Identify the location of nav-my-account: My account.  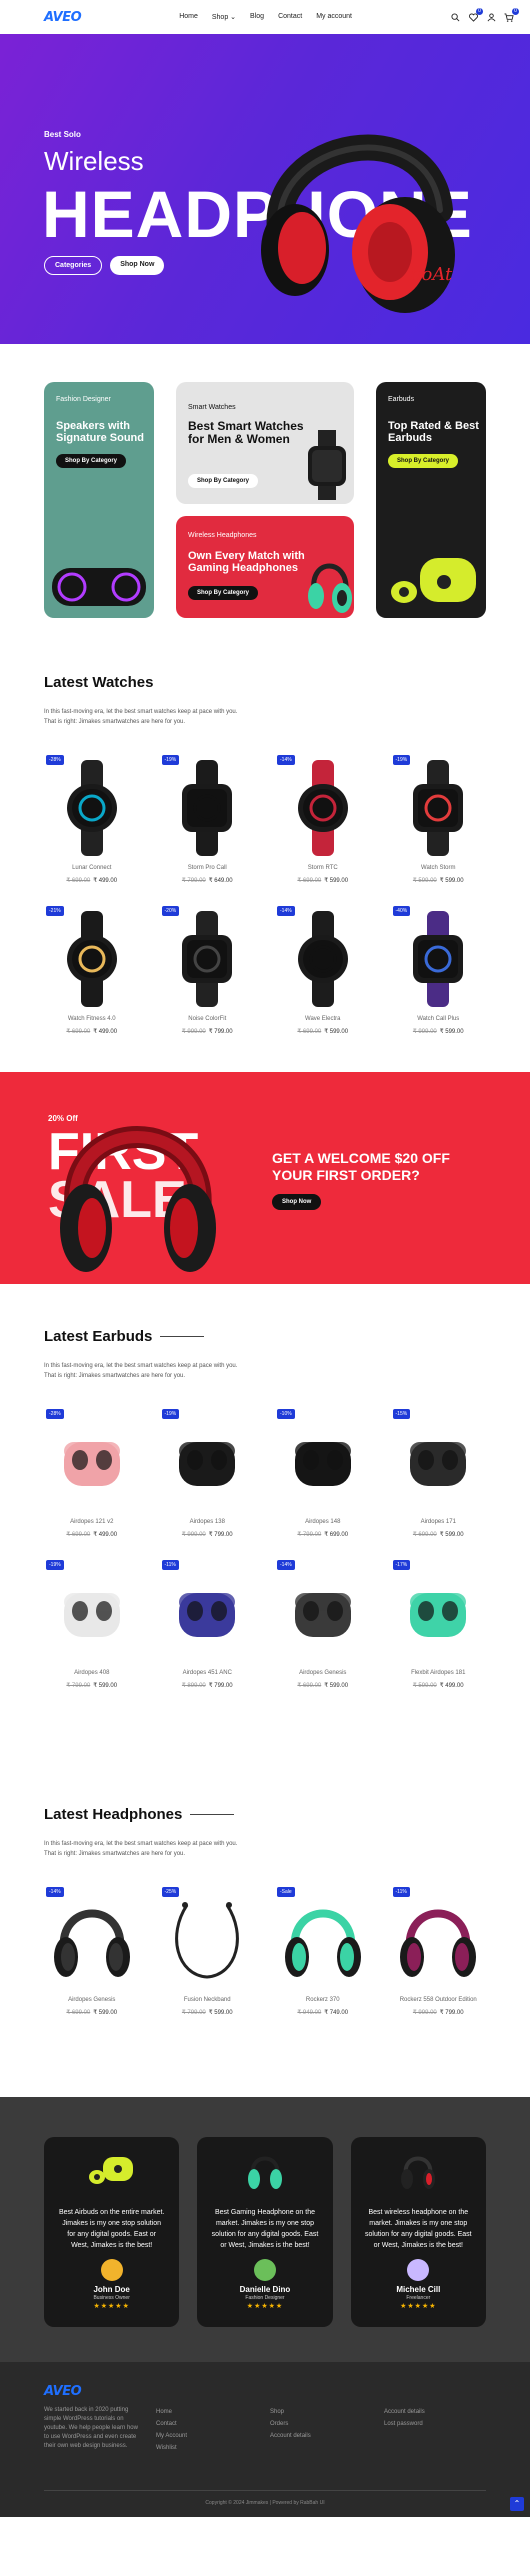
(334, 17).